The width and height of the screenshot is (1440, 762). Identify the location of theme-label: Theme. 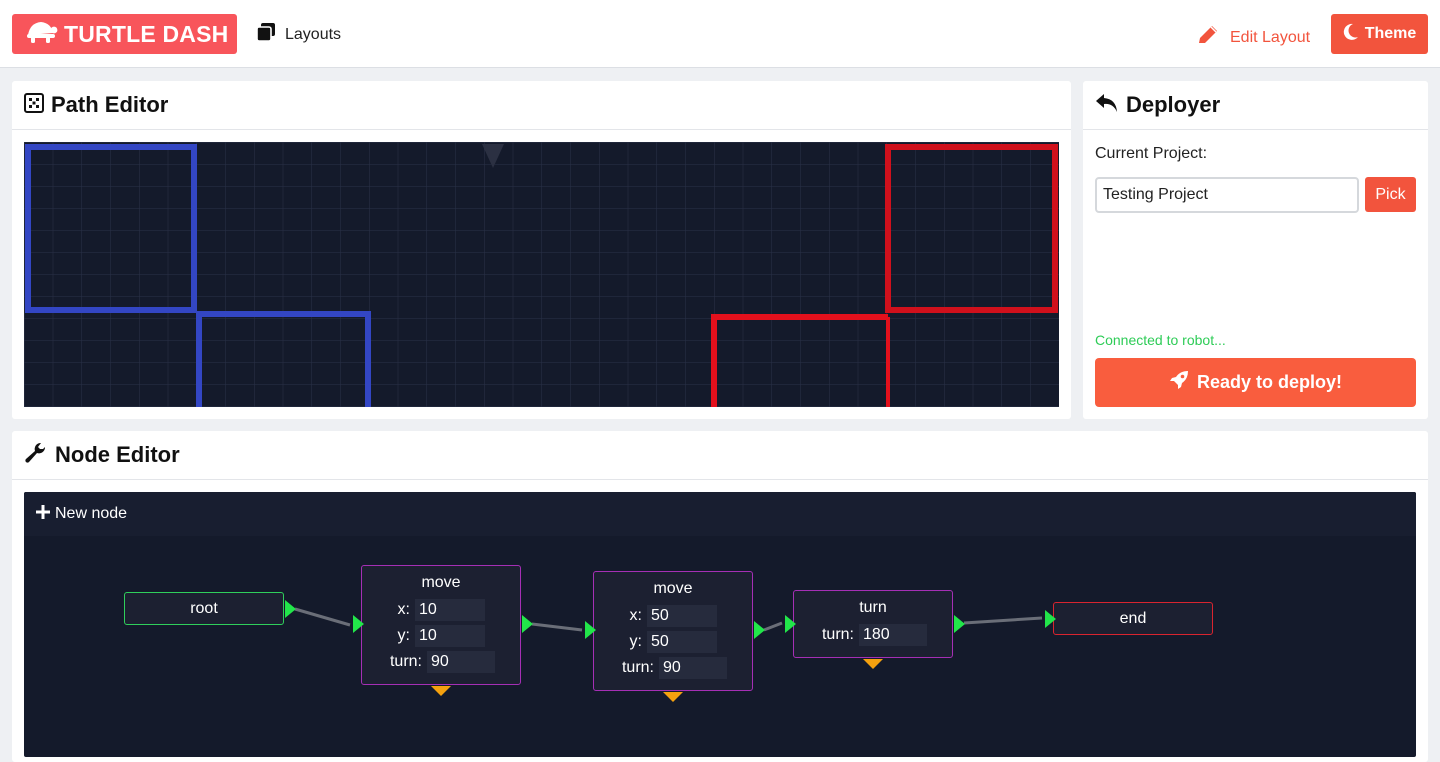
(1390, 33).